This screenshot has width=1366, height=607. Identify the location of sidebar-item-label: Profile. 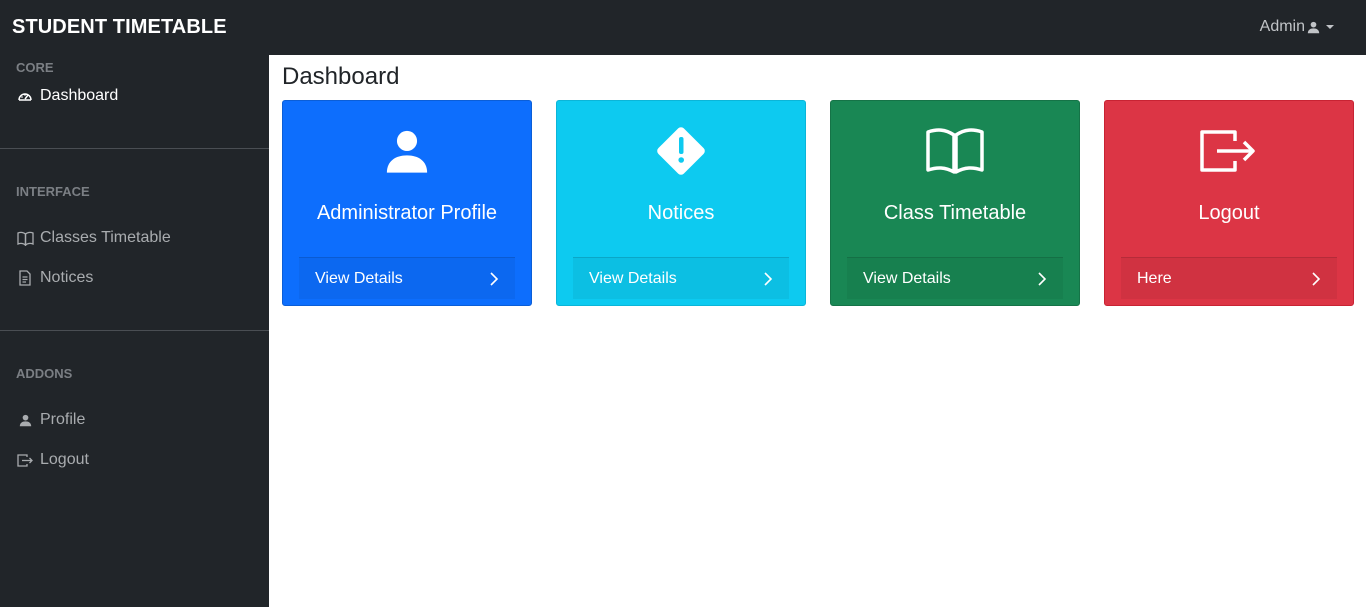
(63, 419).